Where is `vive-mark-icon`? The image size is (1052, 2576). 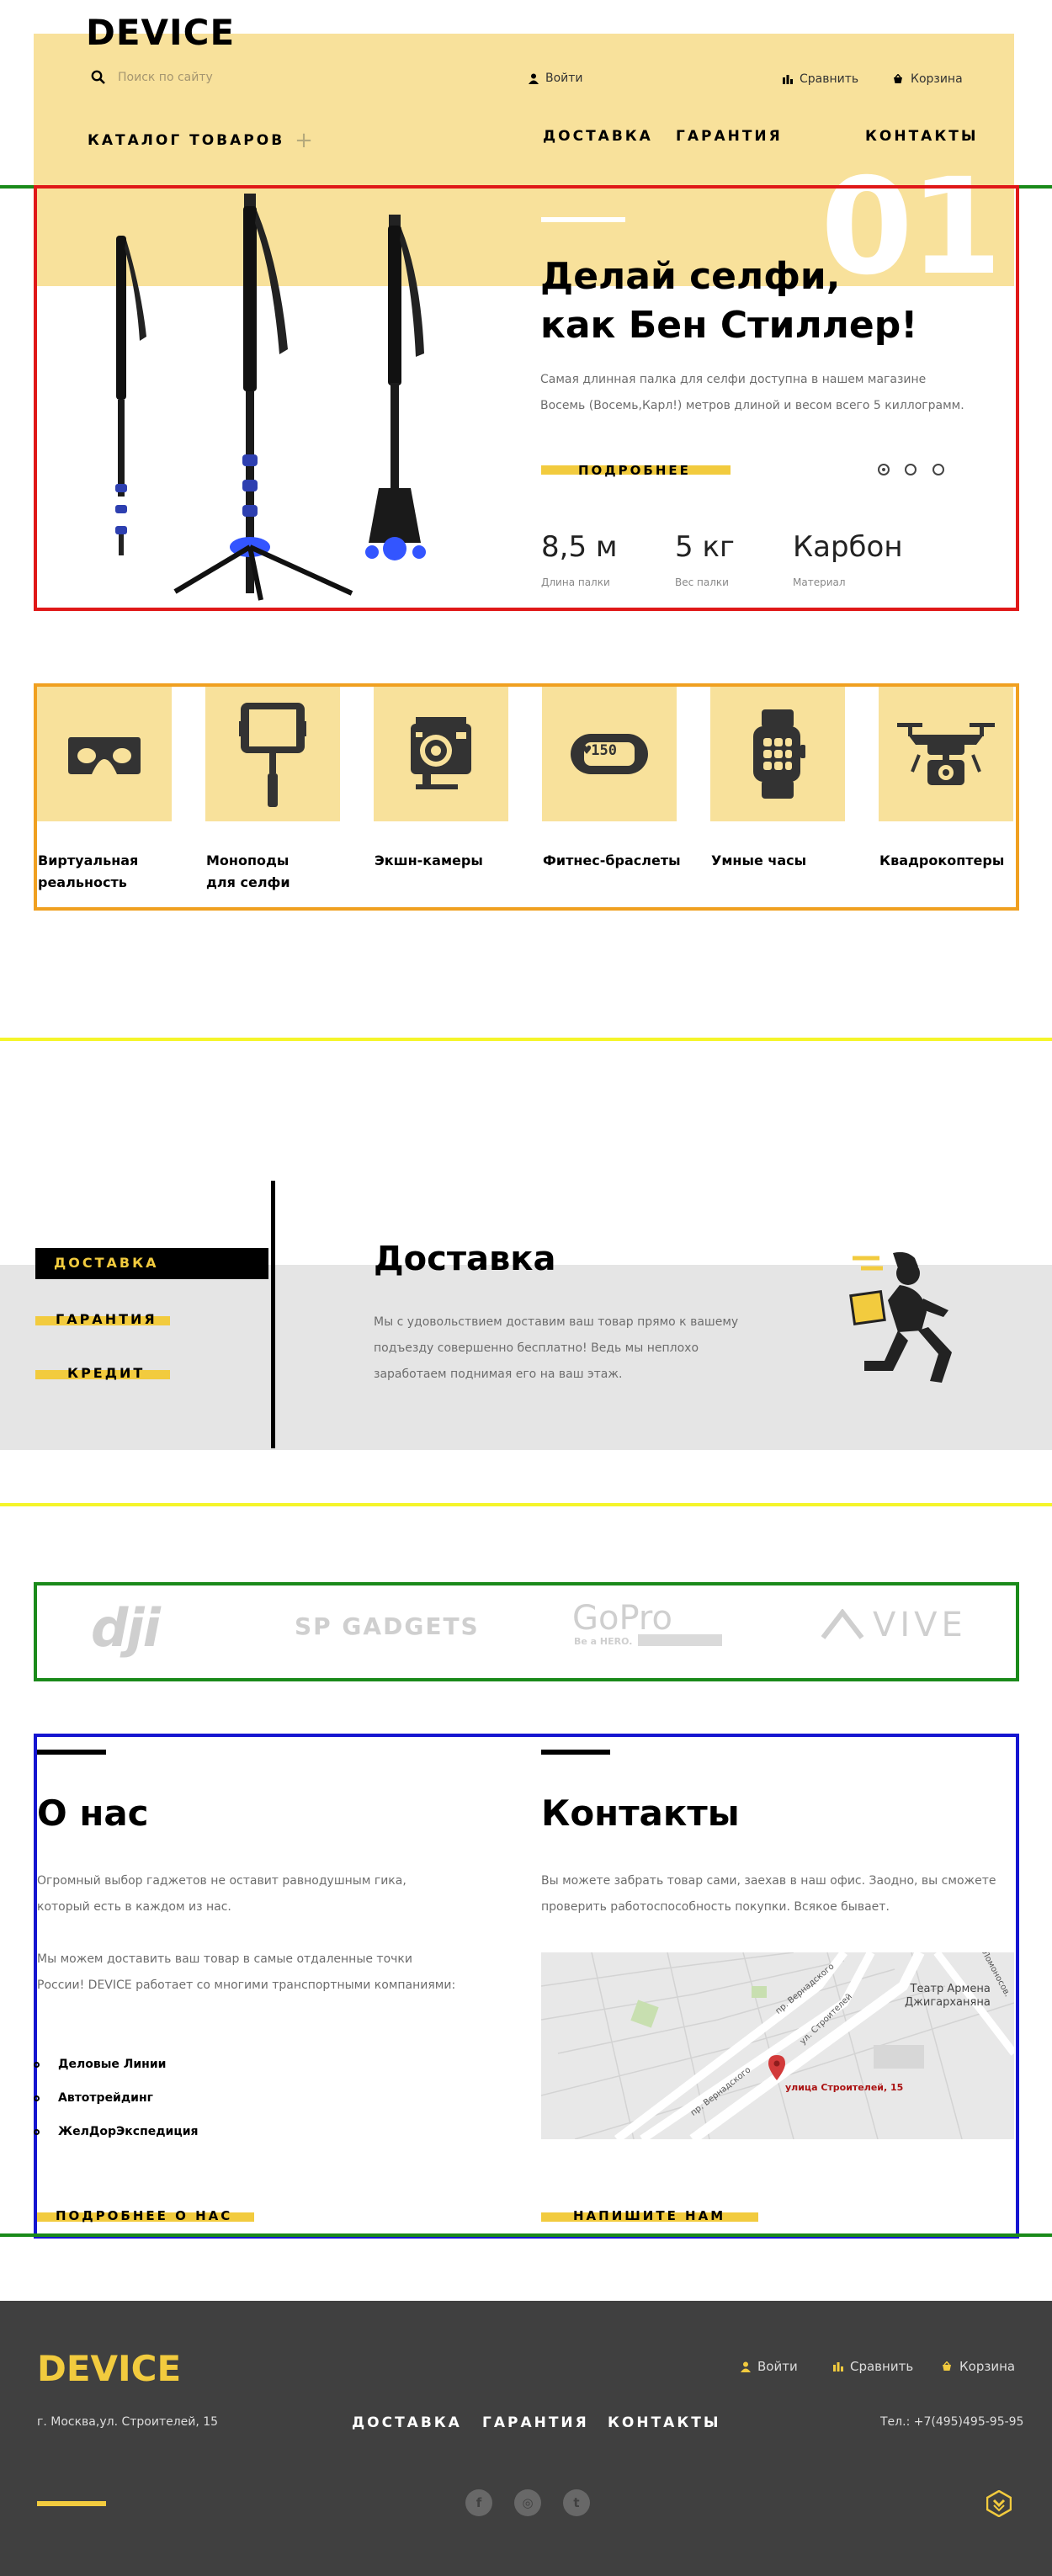 vive-mark-icon is located at coordinates (842, 1624).